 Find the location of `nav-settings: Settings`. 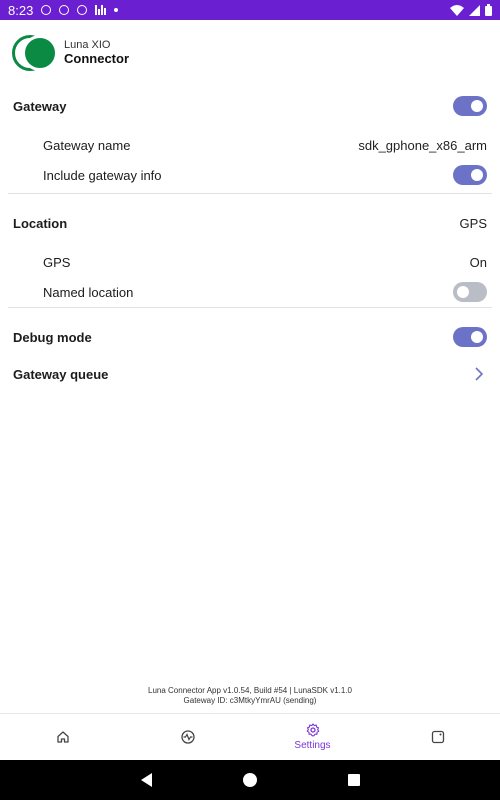

nav-settings: Settings is located at coordinates (312, 737).